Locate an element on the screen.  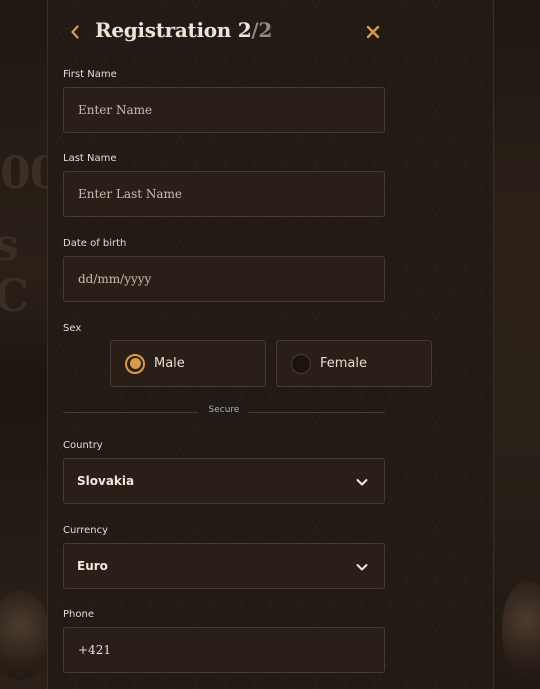
first-name-label: First Name is located at coordinates (90, 74).